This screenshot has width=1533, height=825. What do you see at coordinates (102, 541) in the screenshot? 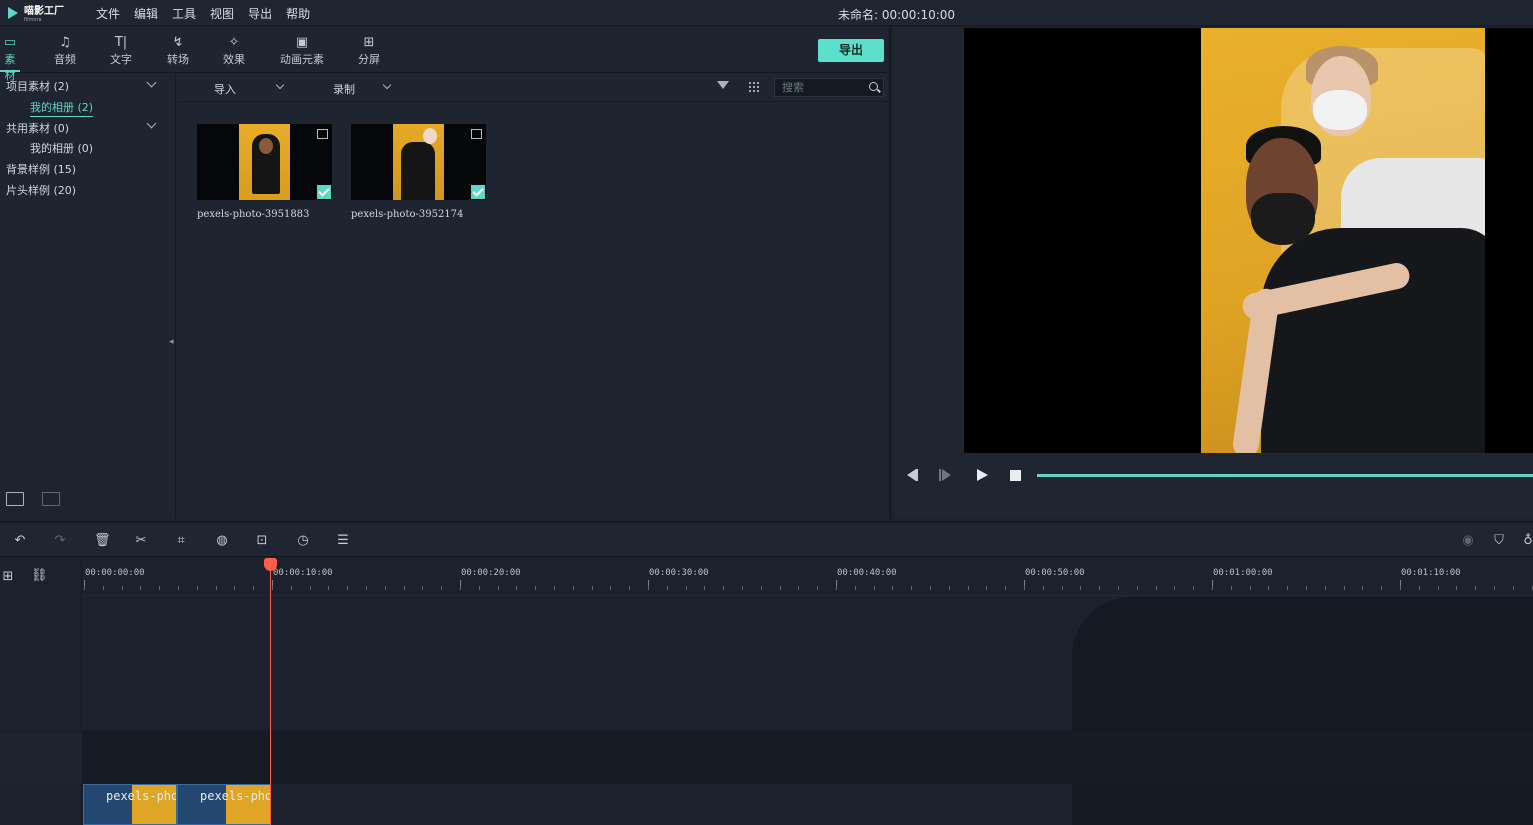
I see `delete-icon: 🗑` at bounding box center [102, 541].